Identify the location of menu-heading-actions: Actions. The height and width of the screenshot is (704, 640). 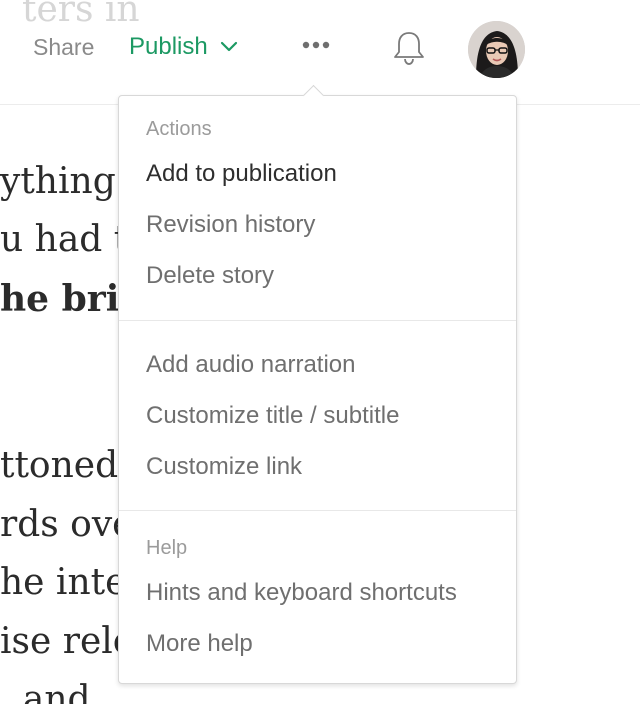
(179, 129).